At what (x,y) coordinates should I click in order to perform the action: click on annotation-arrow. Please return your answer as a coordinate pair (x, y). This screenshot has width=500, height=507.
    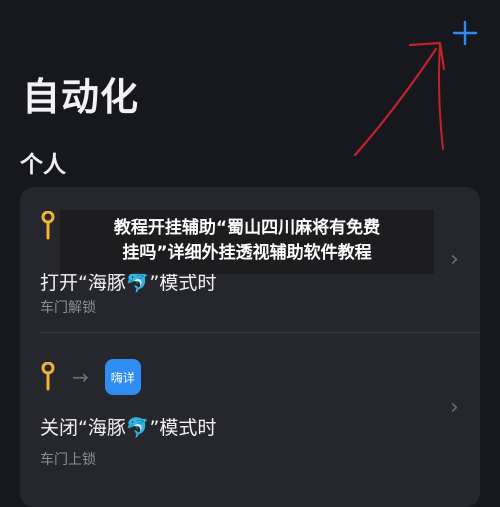
    Looking at the image, I should click on (399, 99).